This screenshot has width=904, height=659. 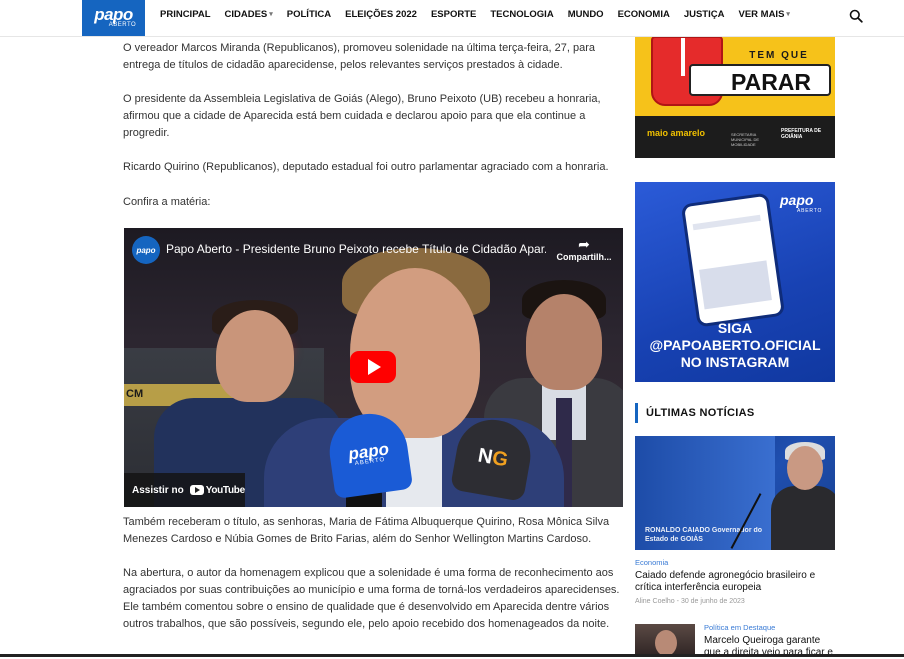 What do you see at coordinates (521, 14) in the screenshot?
I see `nav-tecnologia: TECNOLOGIA` at bounding box center [521, 14].